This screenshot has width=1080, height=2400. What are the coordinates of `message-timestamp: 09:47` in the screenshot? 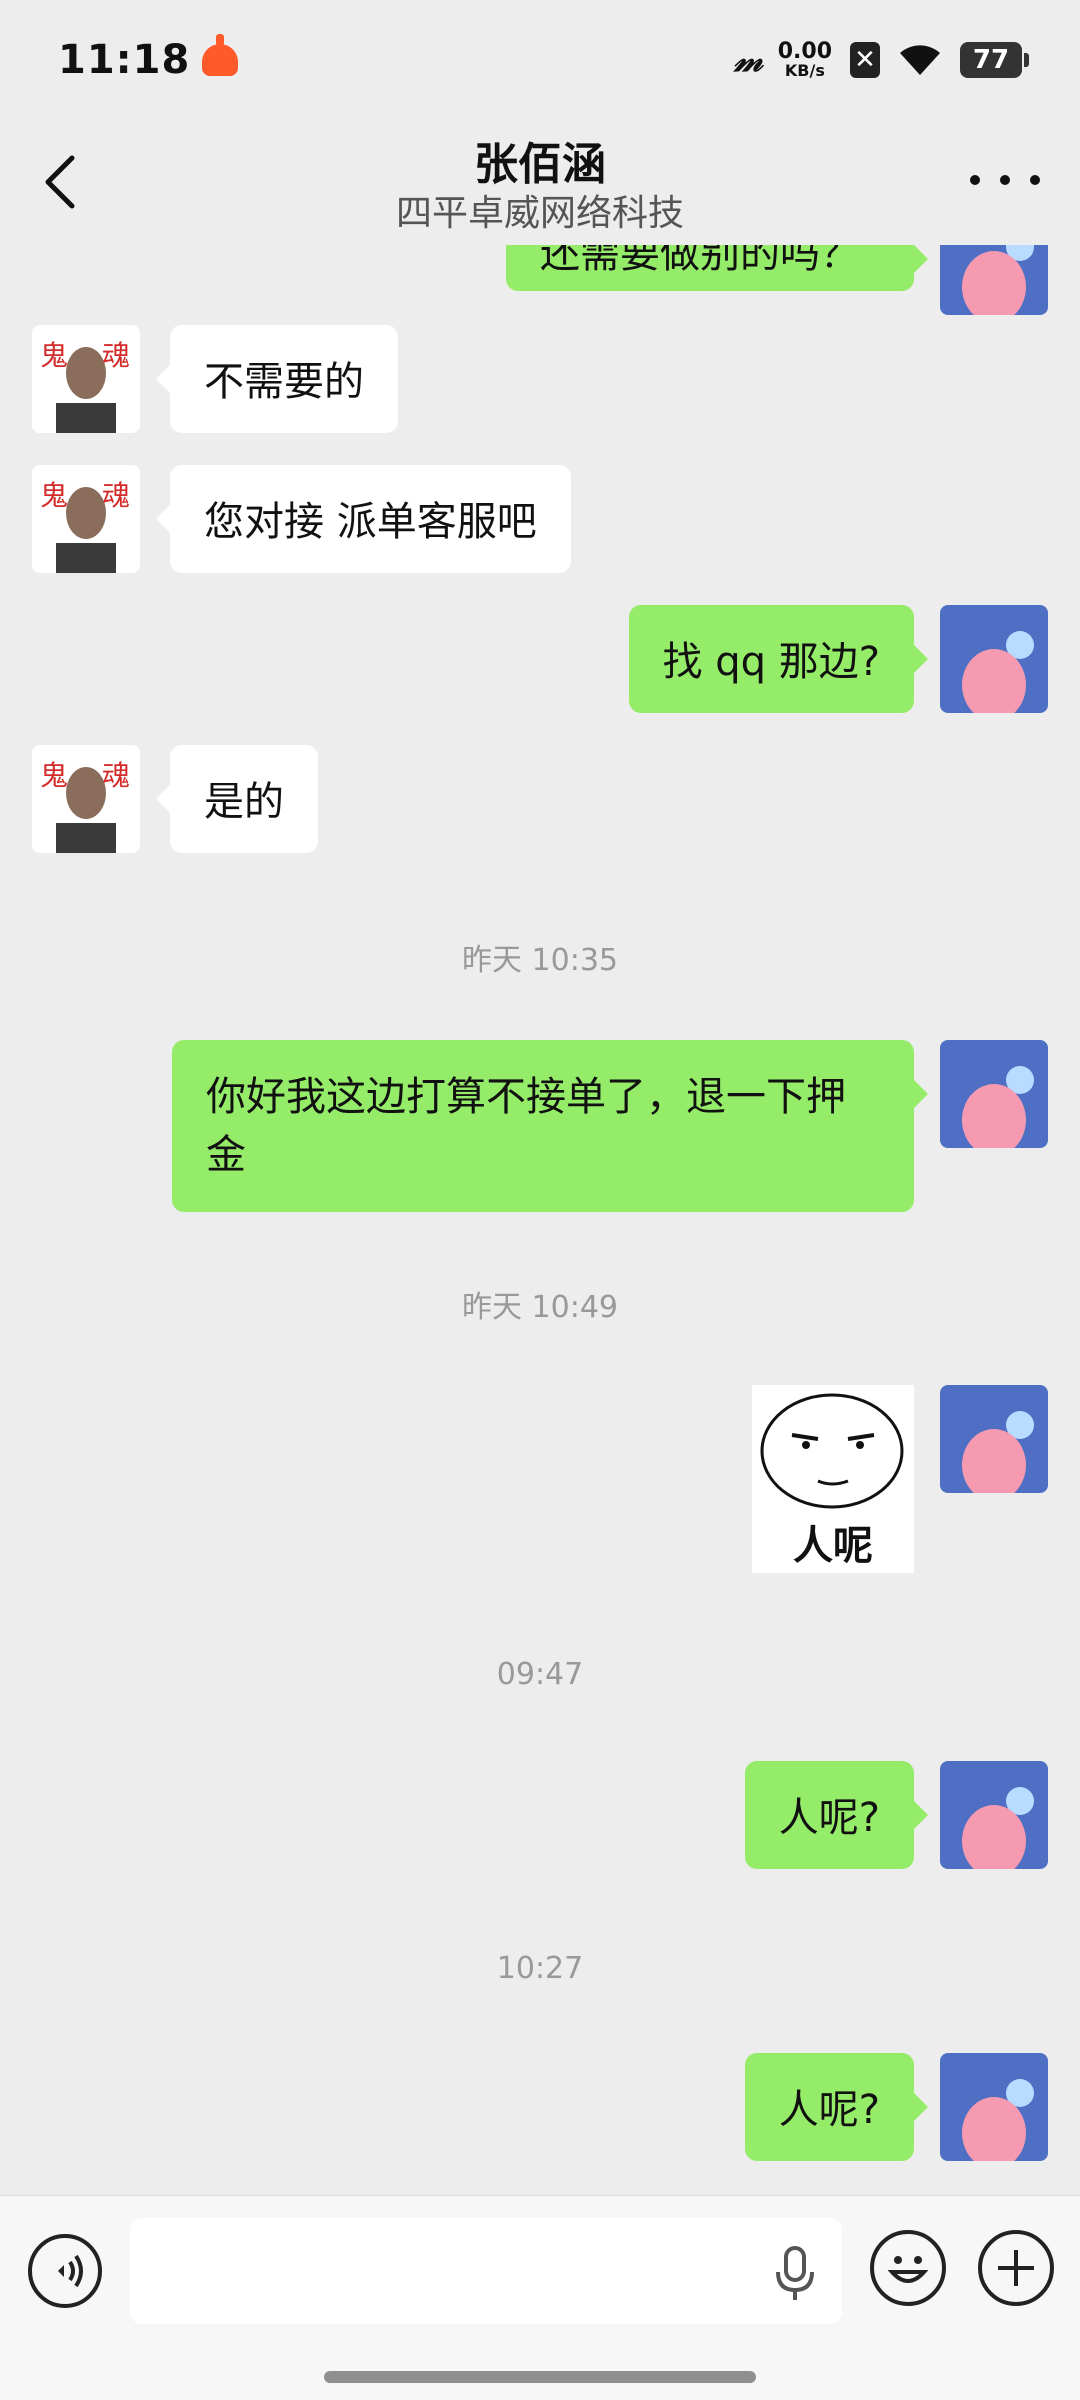 It's located at (540, 1674).